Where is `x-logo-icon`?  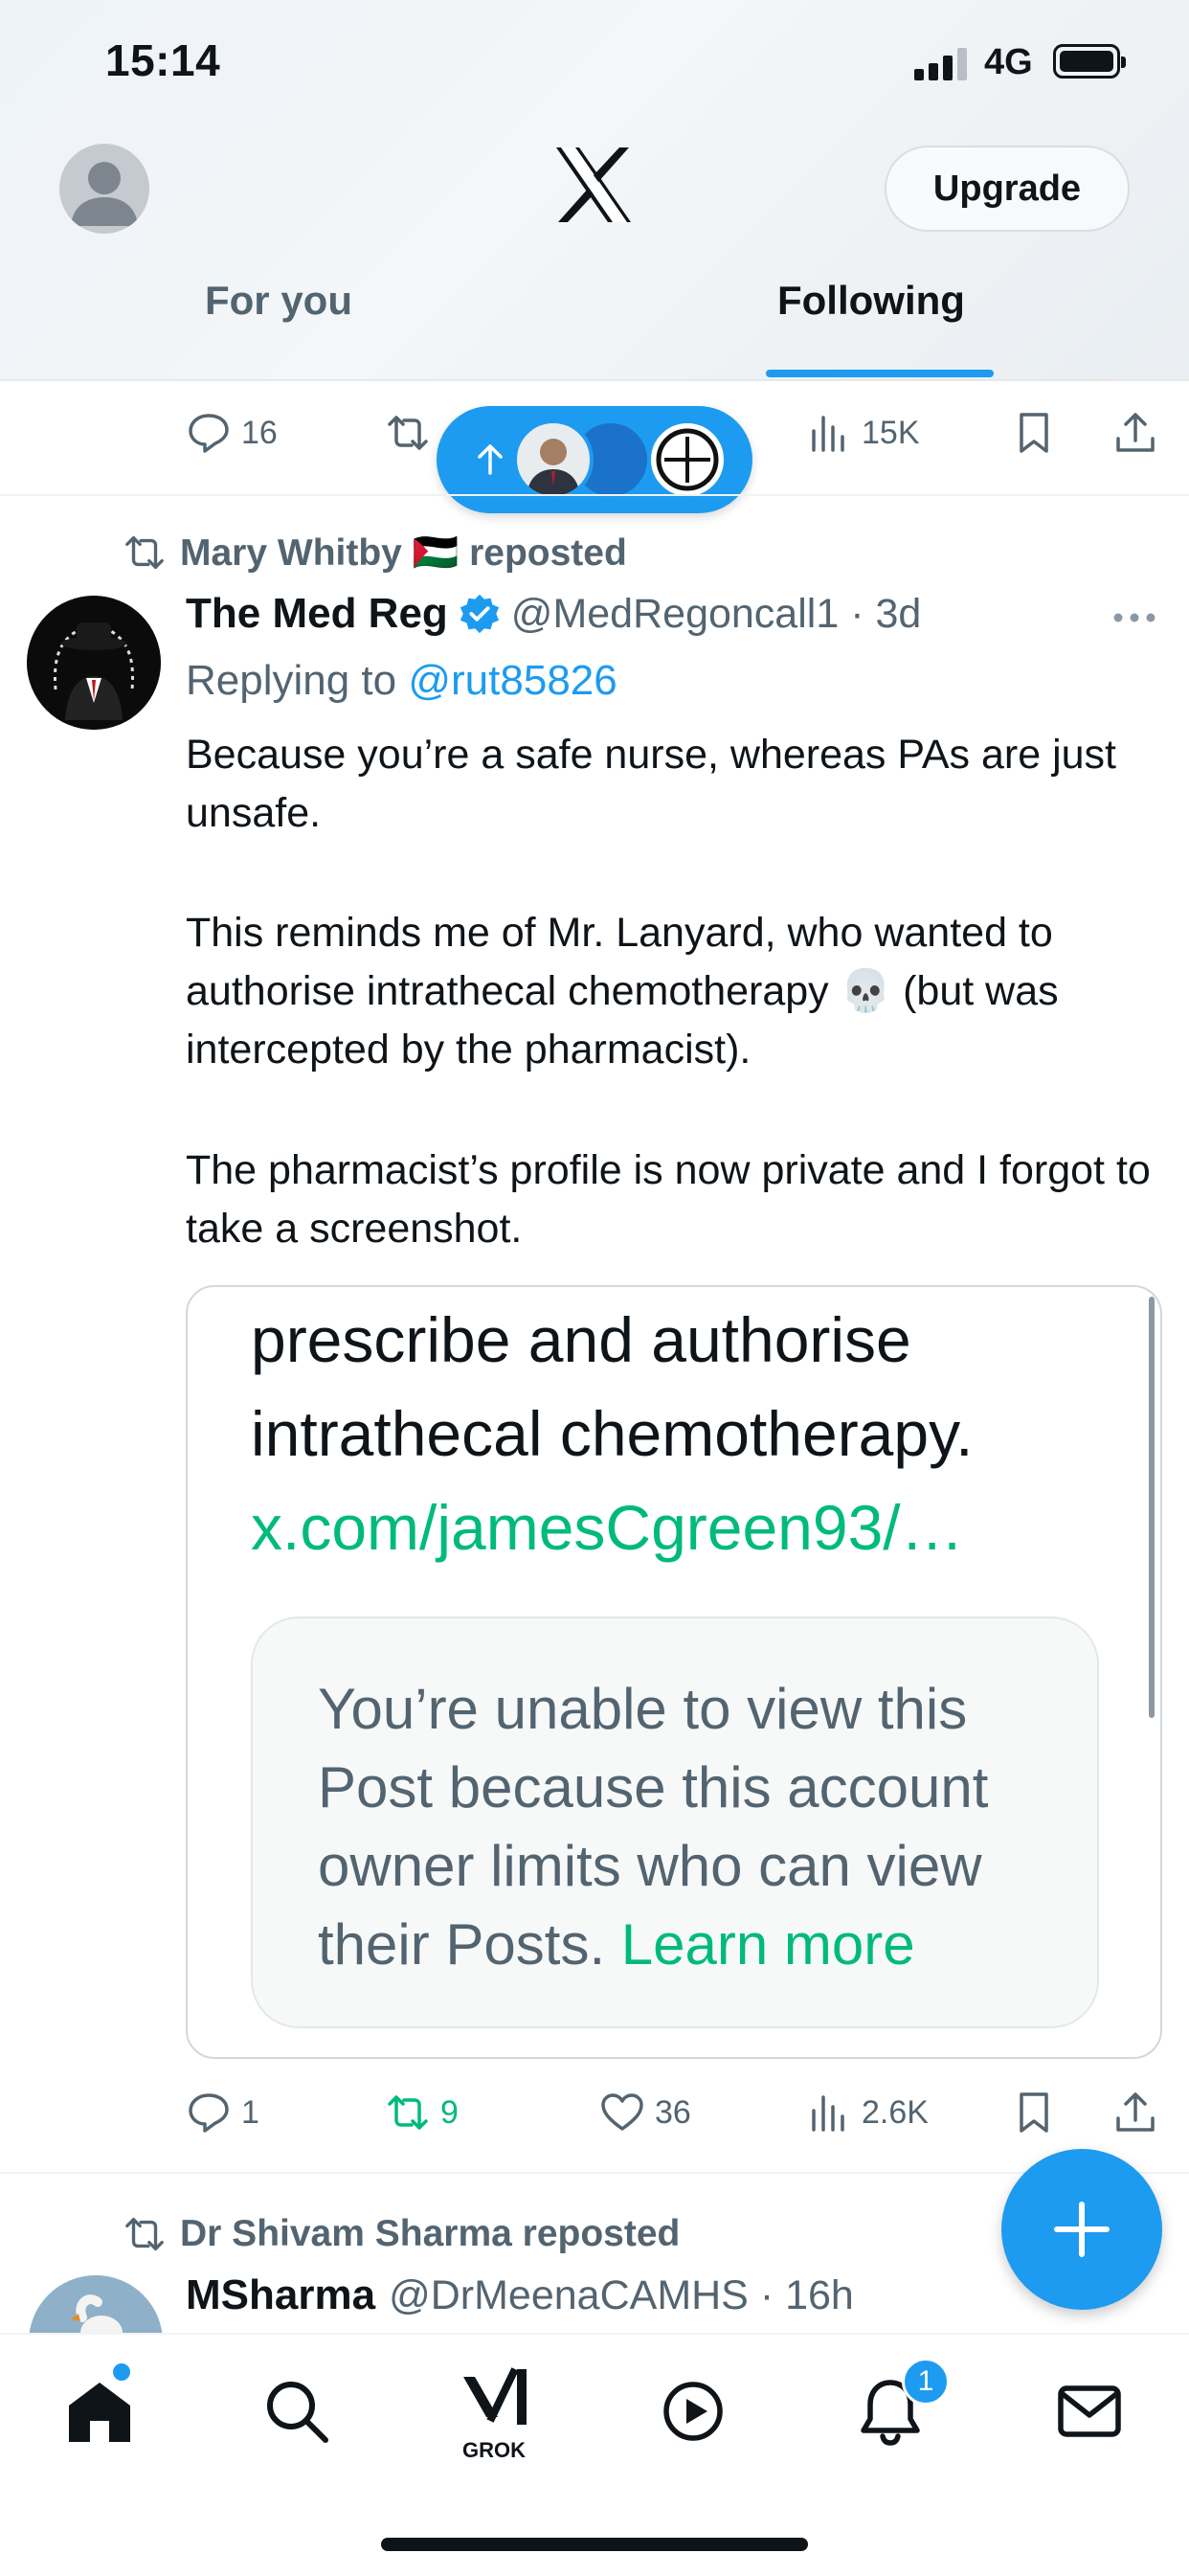 x-logo-icon is located at coordinates (593, 185).